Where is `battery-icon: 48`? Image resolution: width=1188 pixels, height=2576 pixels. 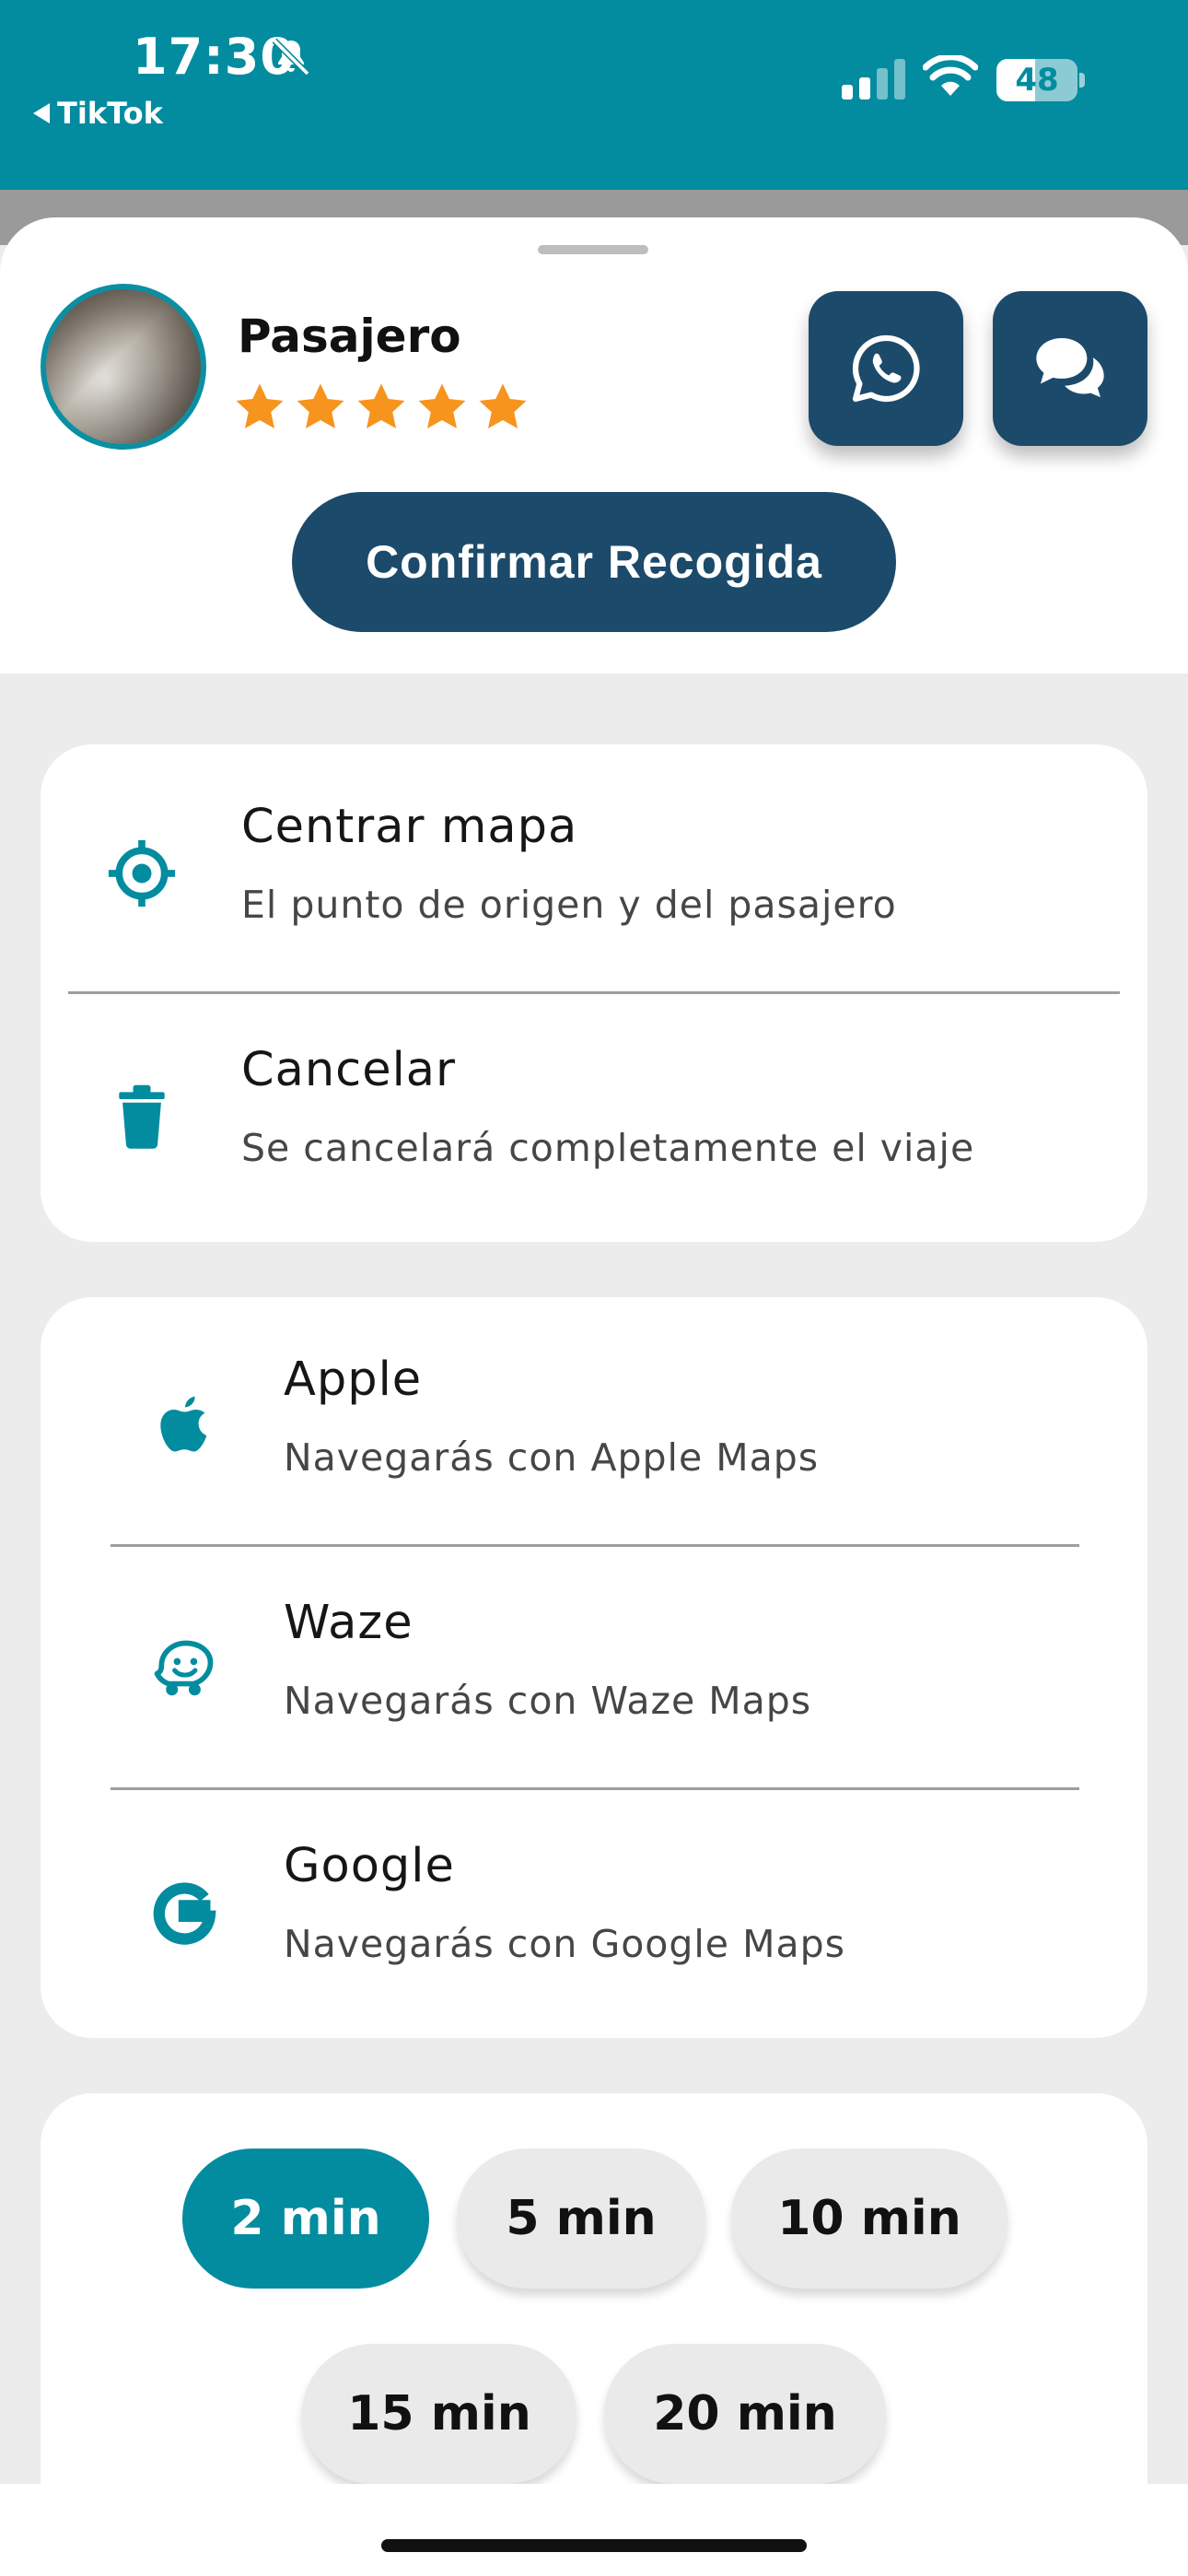
battery-icon: 48 is located at coordinates (1040, 80).